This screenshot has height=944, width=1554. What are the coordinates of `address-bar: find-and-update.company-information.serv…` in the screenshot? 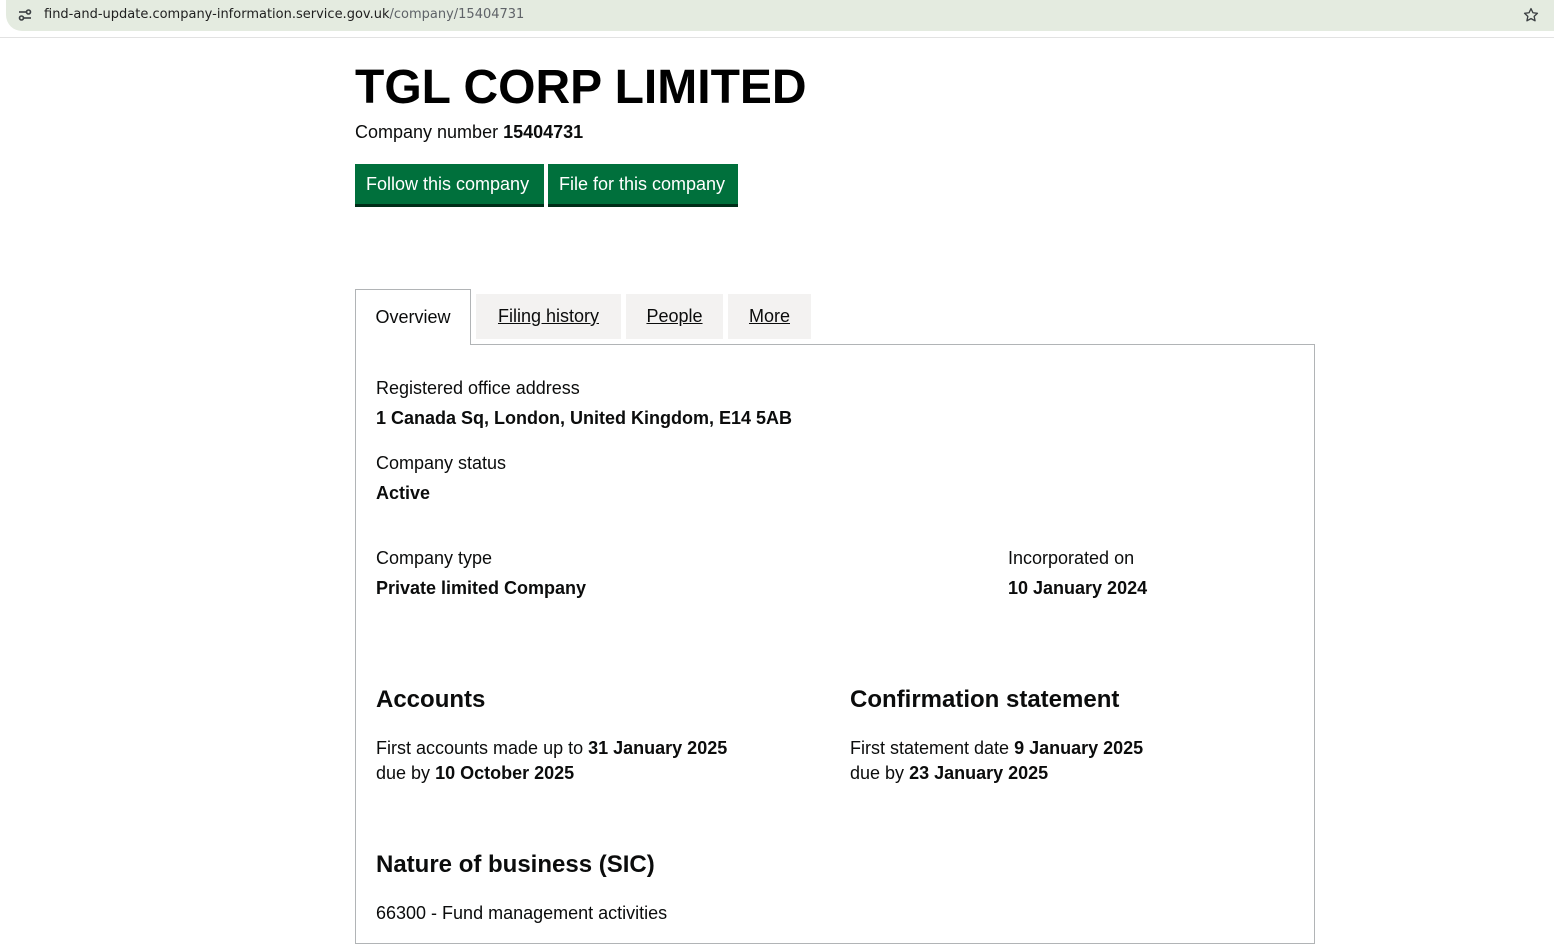 It's located at (780, 15).